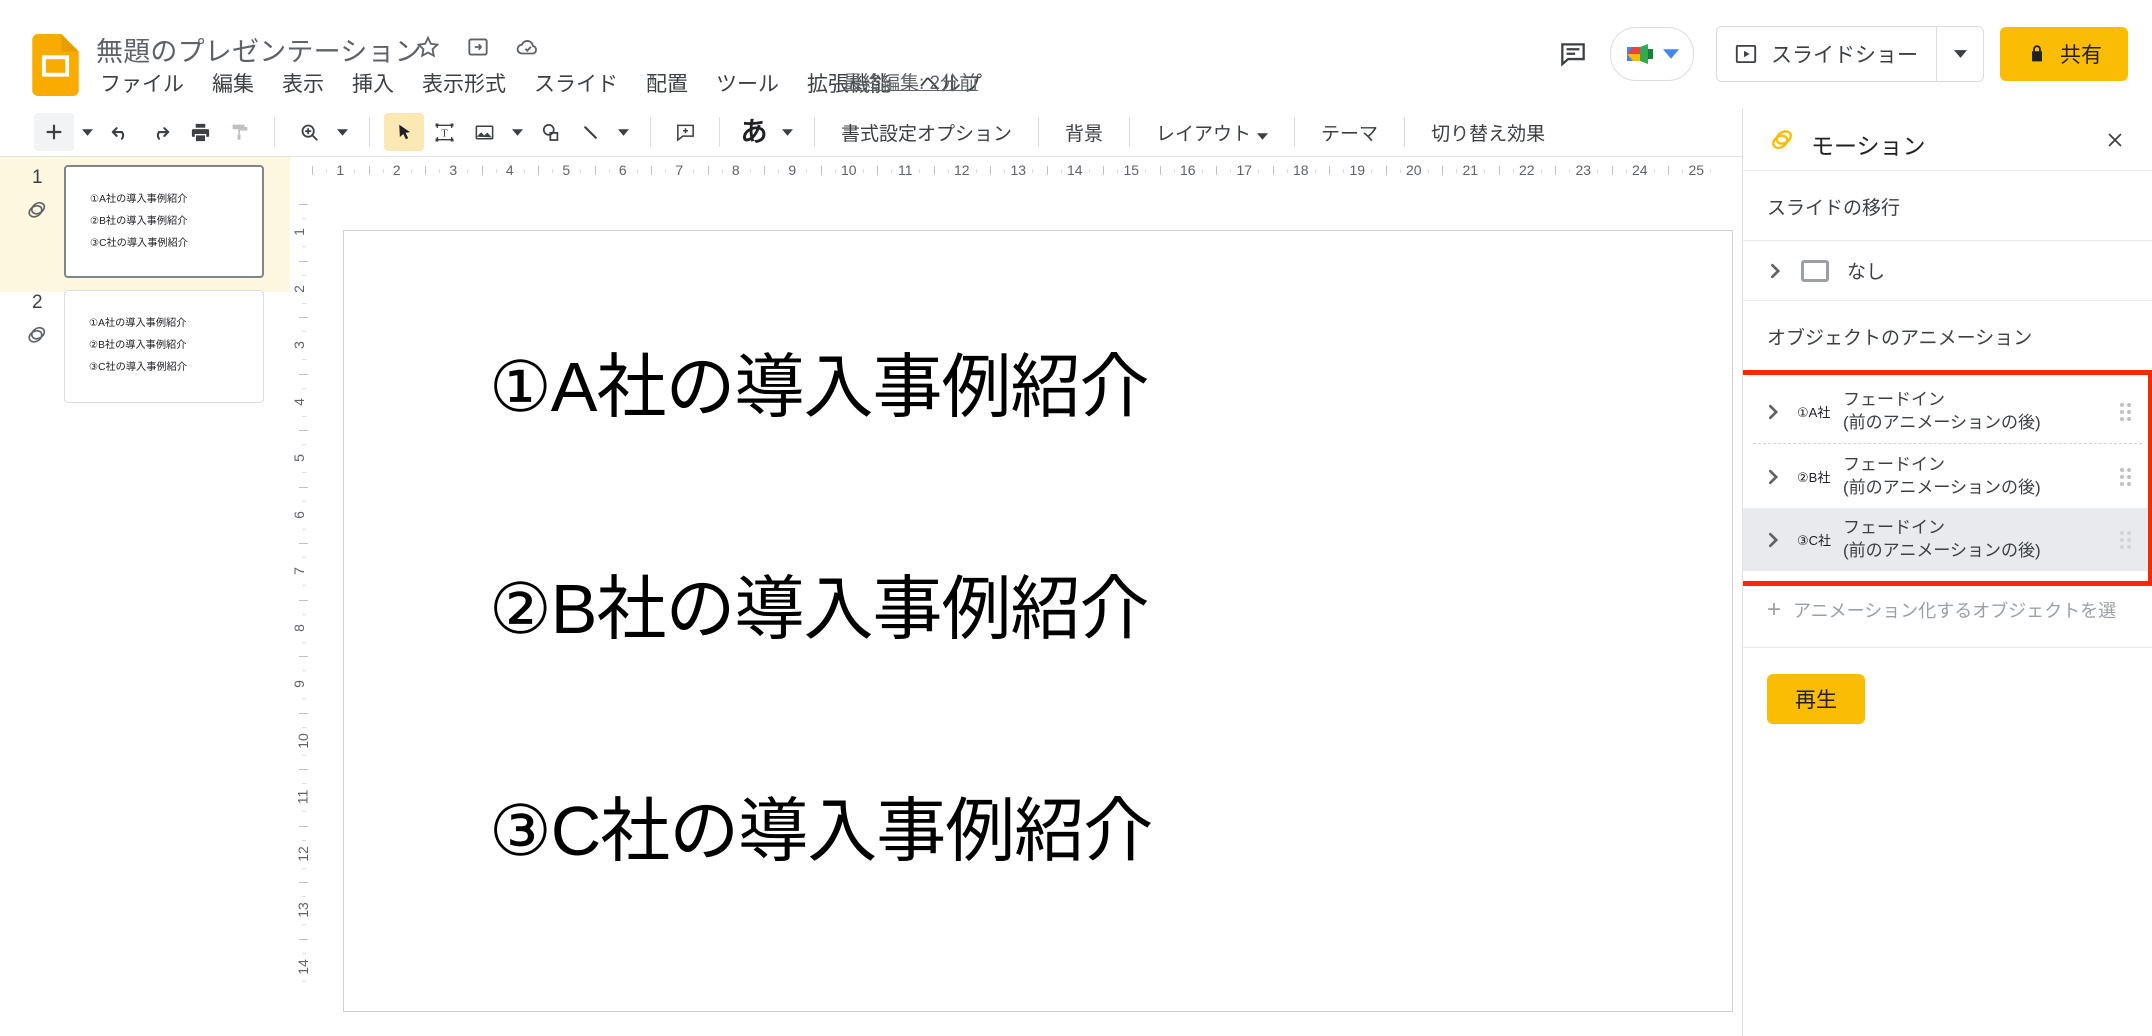  I want to click on menu-item-arrange: 配置, so click(667, 83).